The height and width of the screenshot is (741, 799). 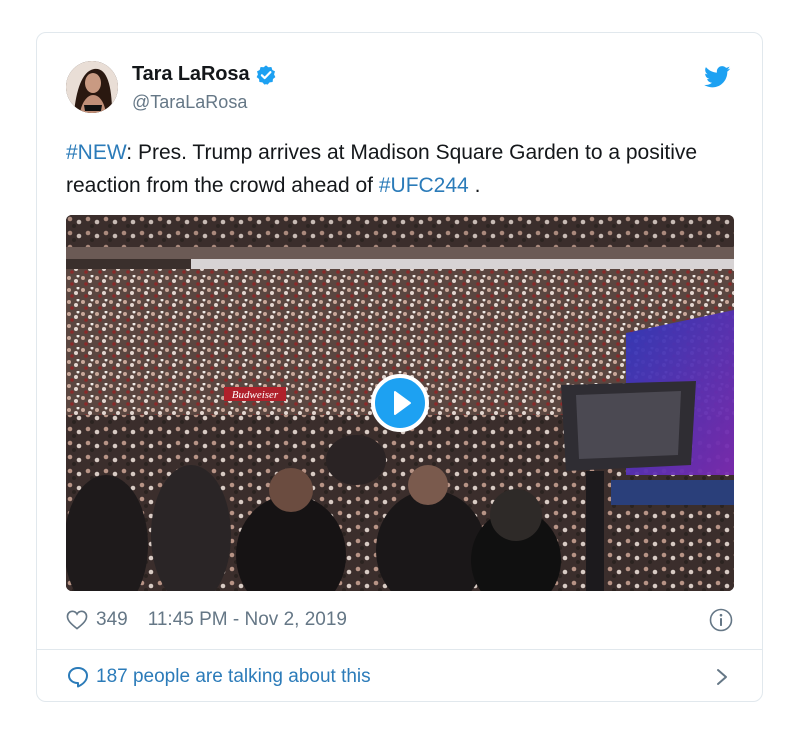 I want to click on conversation-label: 187 people are talking about this, so click(x=233, y=677).